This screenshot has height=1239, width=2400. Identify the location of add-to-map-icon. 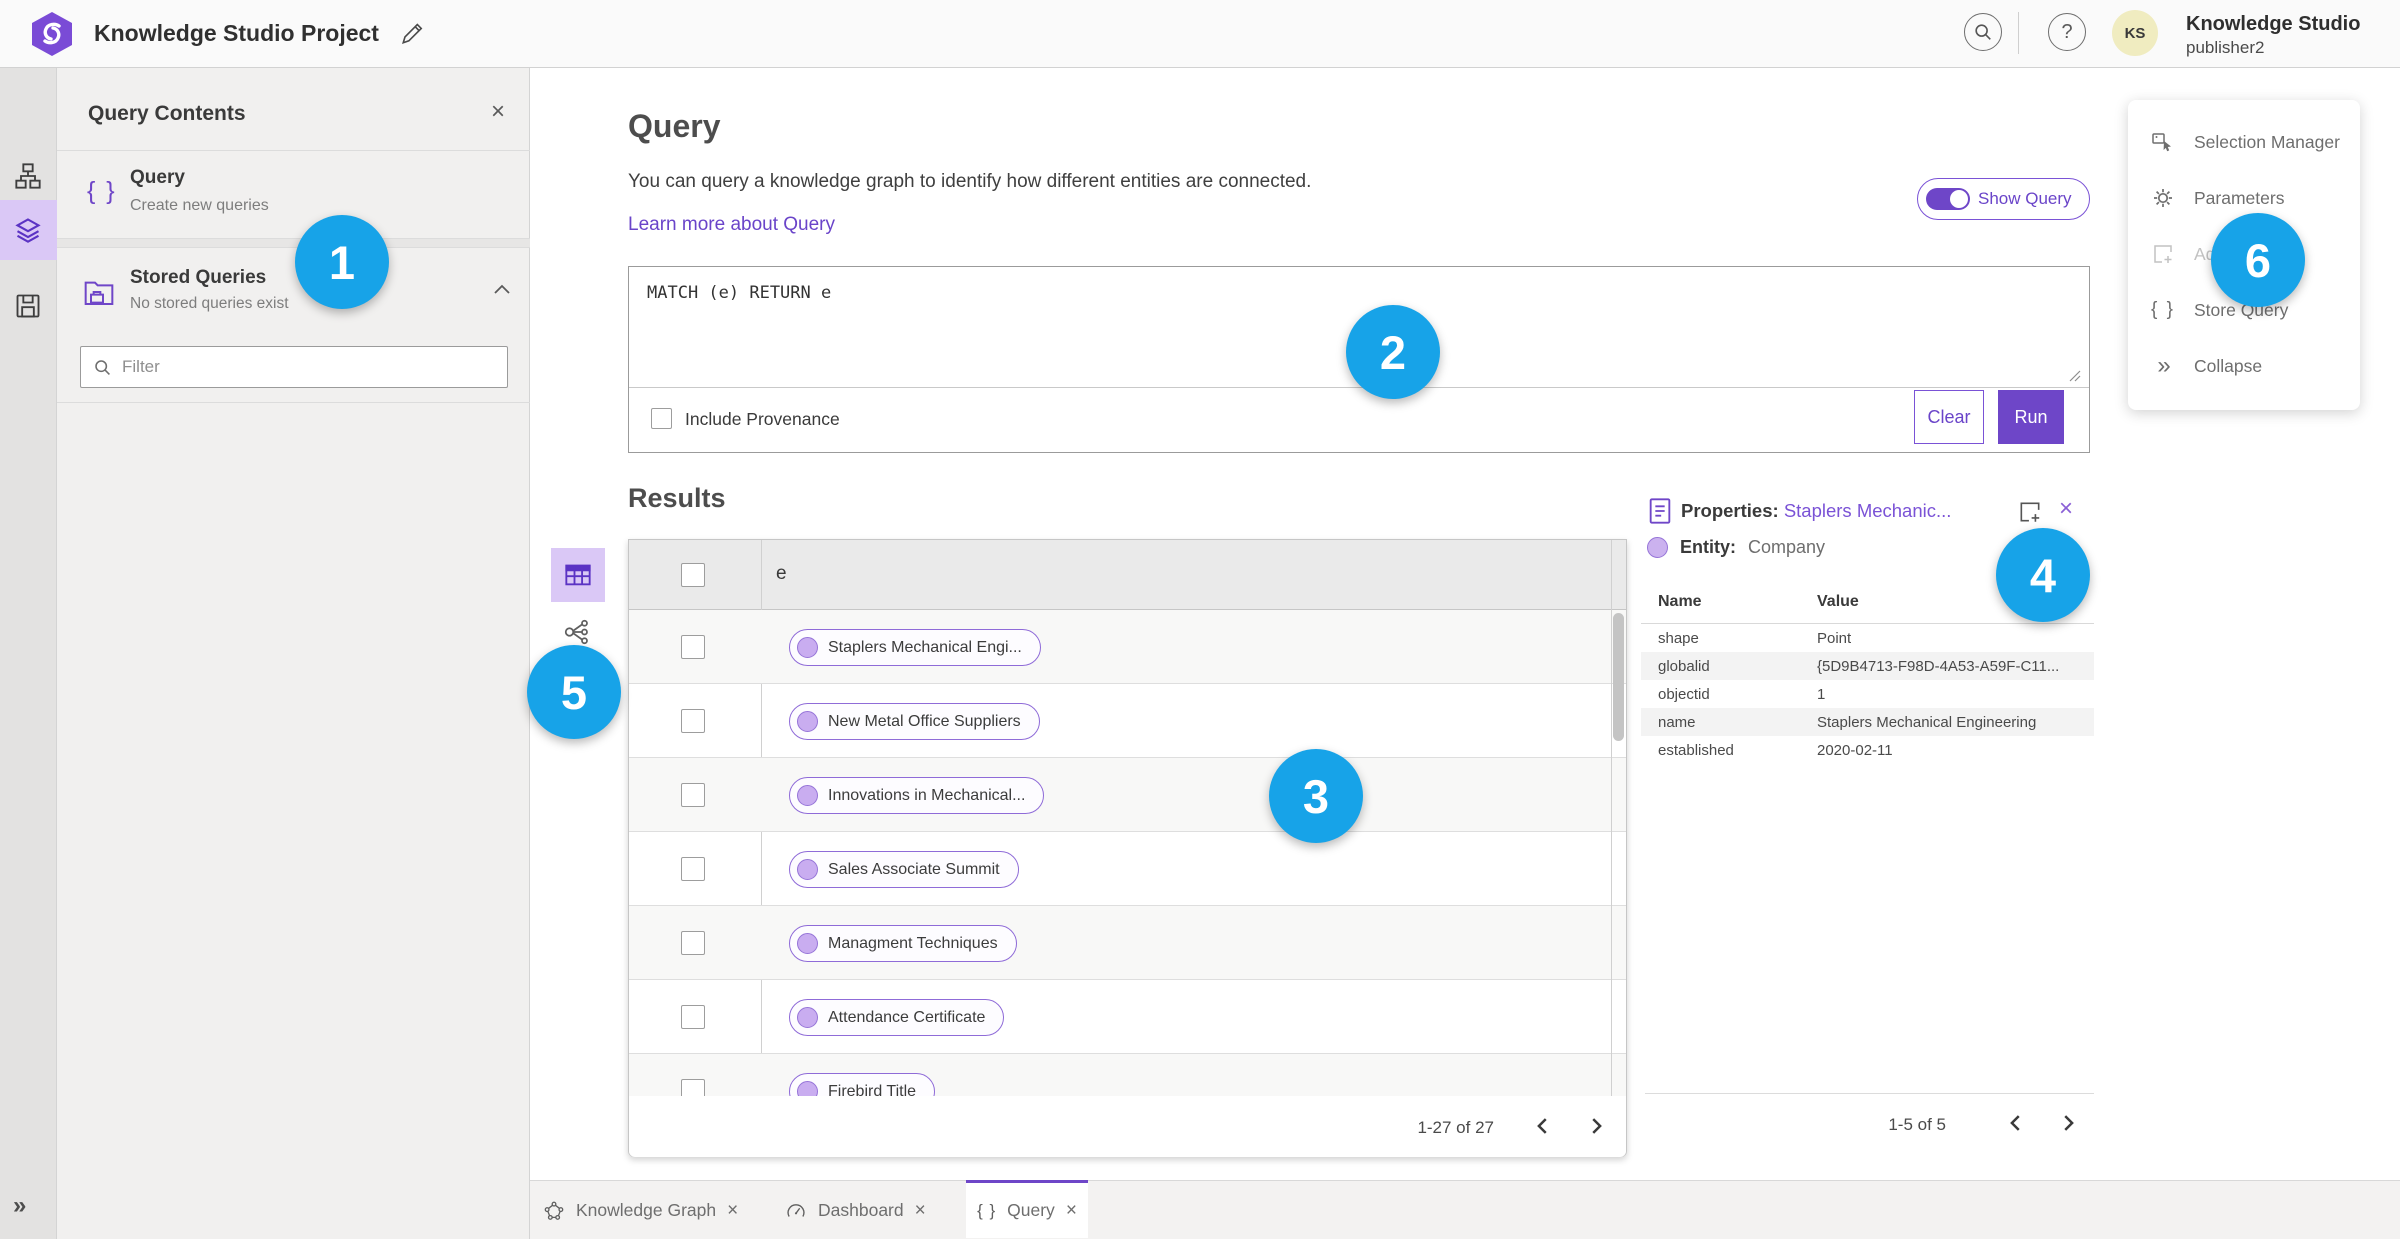
(2030, 512).